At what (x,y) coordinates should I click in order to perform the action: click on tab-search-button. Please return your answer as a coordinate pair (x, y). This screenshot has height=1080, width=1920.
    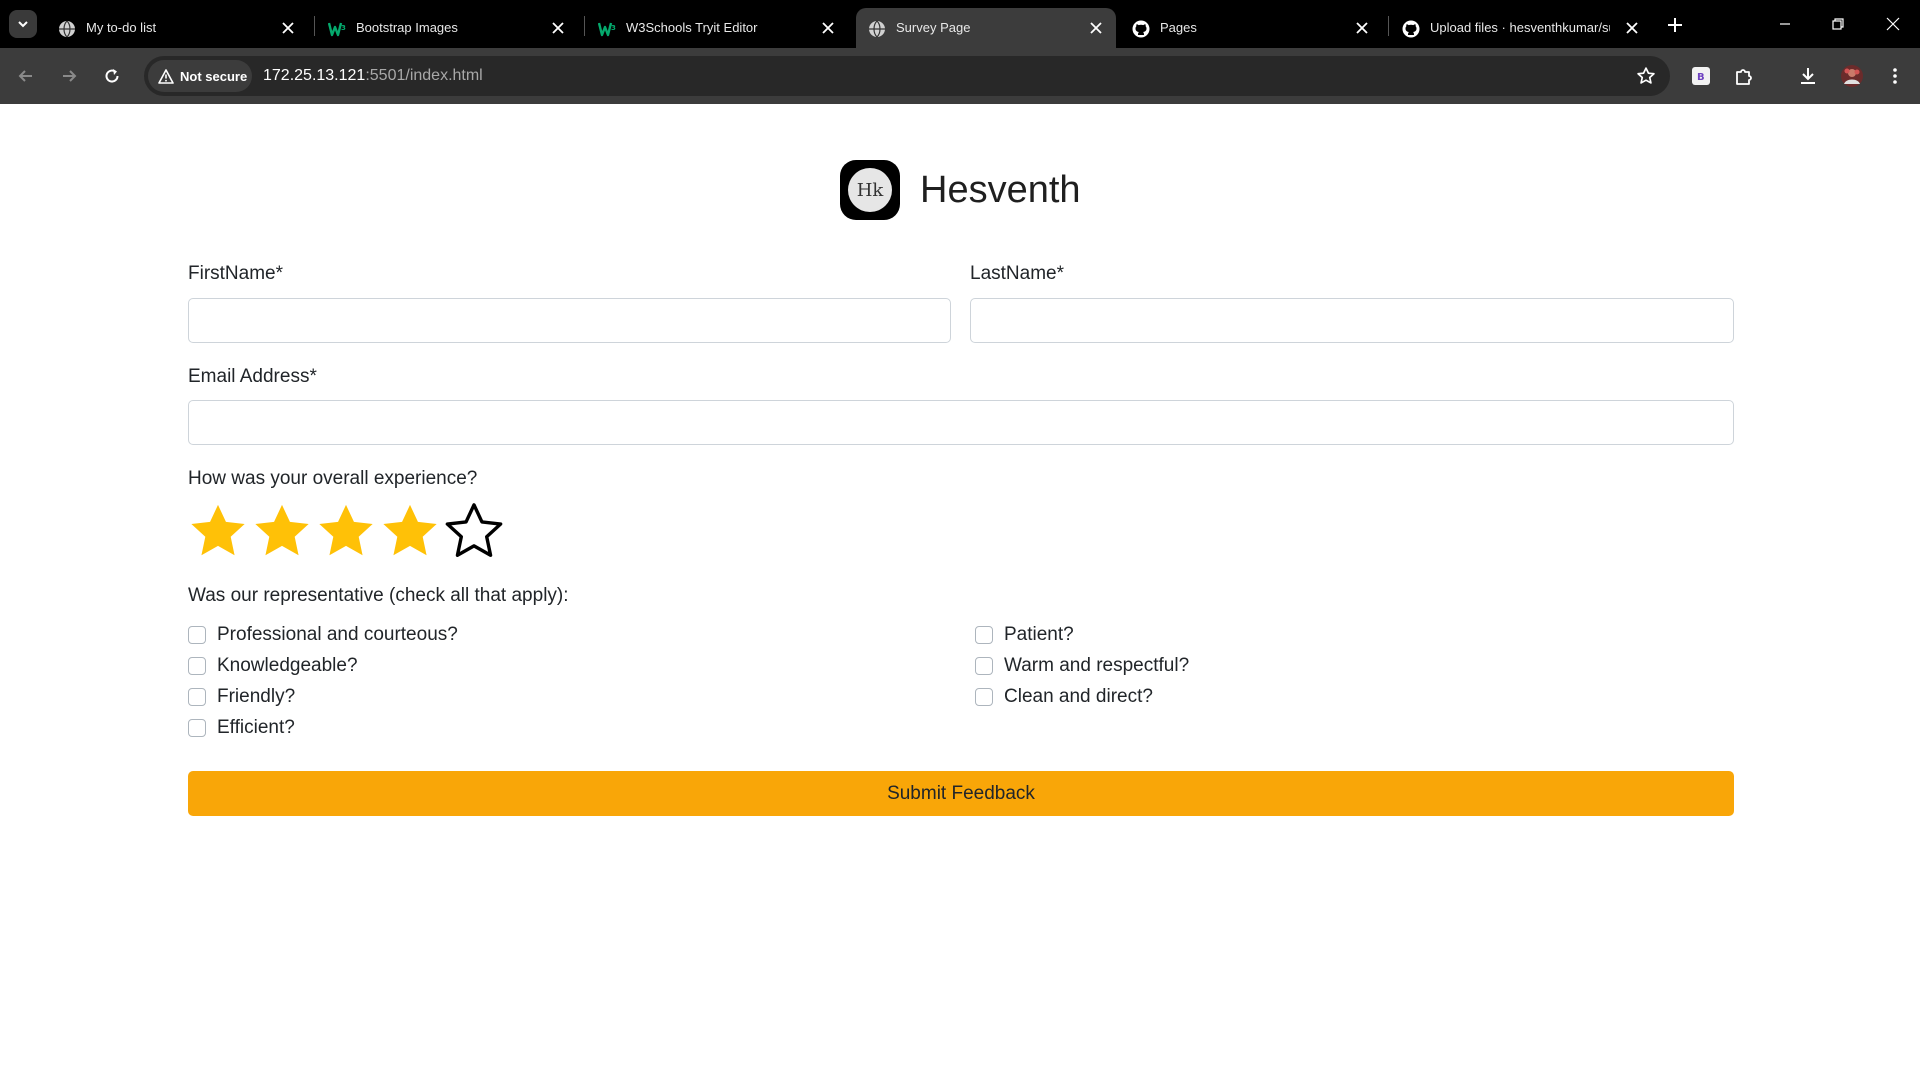
    Looking at the image, I should click on (23, 24).